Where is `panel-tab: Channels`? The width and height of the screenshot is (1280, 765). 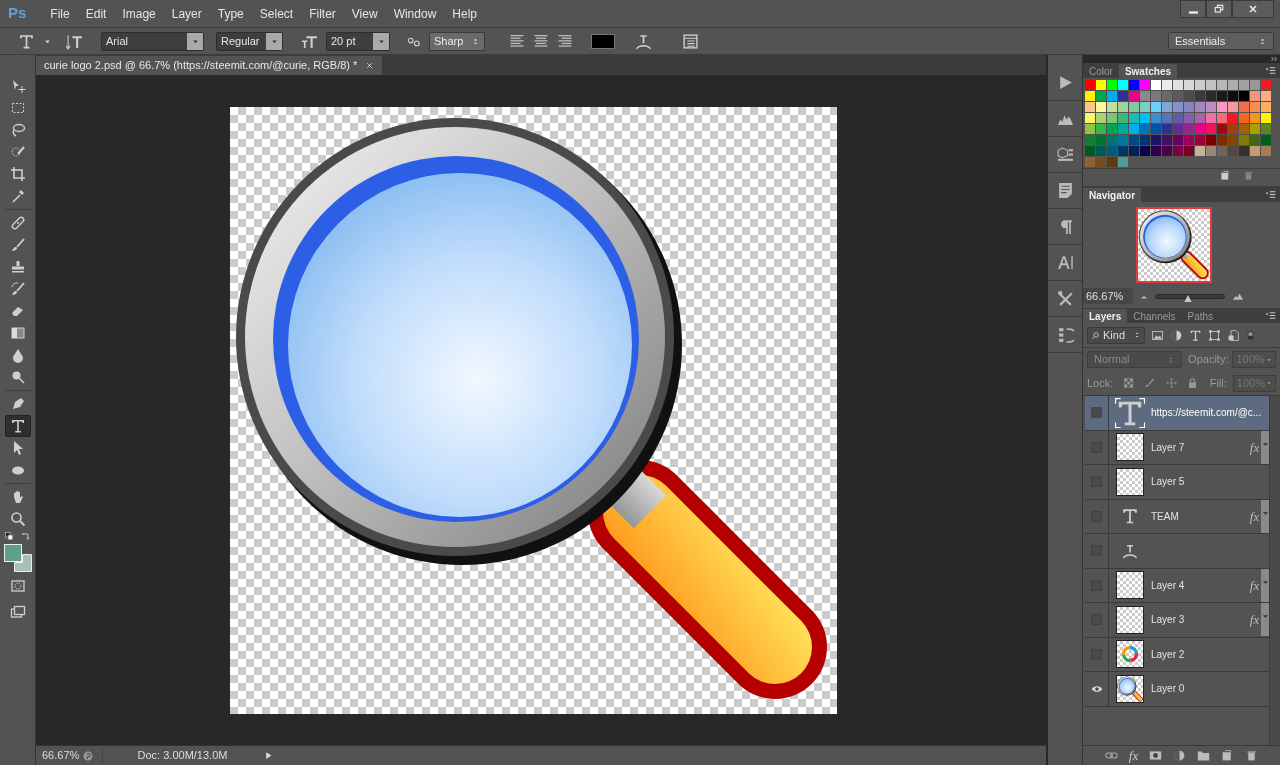 panel-tab: Channels is located at coordinates (1154, 316).